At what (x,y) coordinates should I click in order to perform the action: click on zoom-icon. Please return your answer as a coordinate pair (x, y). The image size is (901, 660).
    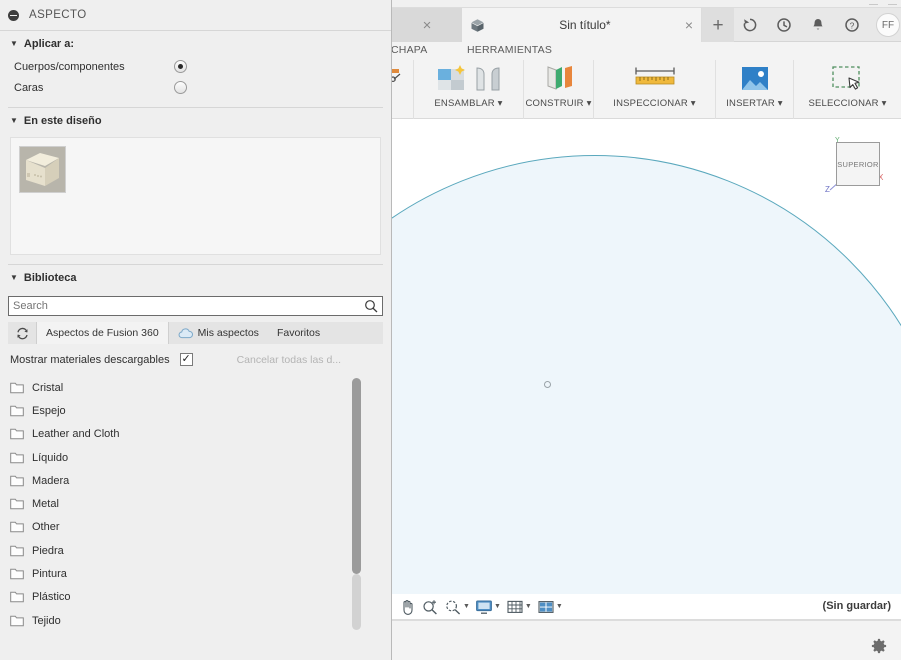
    Looking at the image, I should click on (430, 607).